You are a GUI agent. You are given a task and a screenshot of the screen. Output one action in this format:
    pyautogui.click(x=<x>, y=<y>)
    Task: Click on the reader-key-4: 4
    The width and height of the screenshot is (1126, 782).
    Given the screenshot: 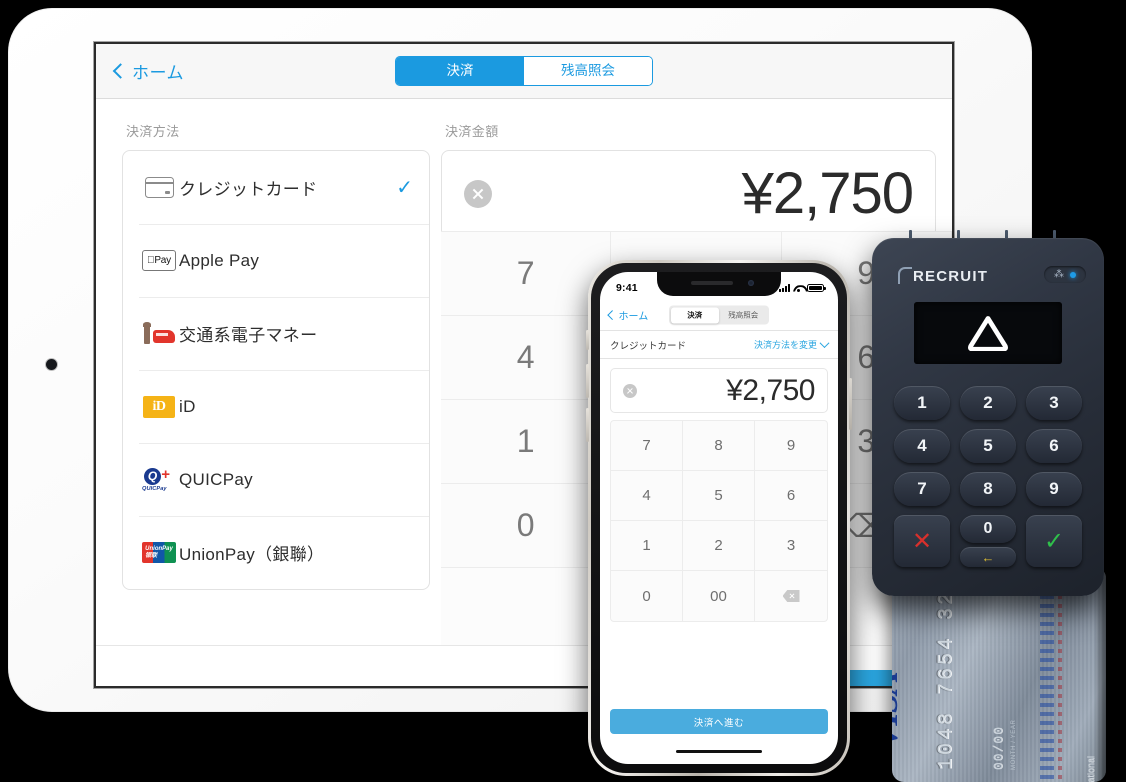 What is the action you would take?
    pyautogui.click(x=922, y=446)
    